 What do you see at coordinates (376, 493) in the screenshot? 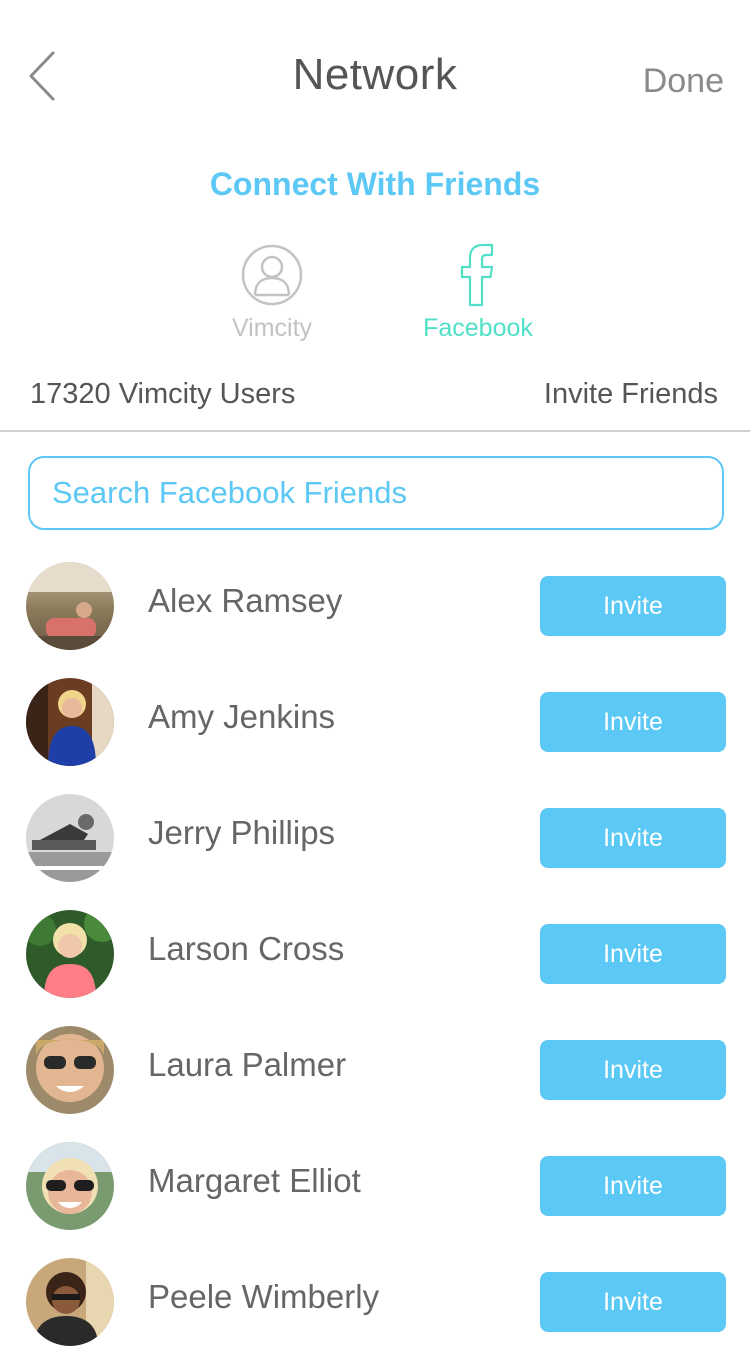
I see `search-input` at bounding box center [376, 493].